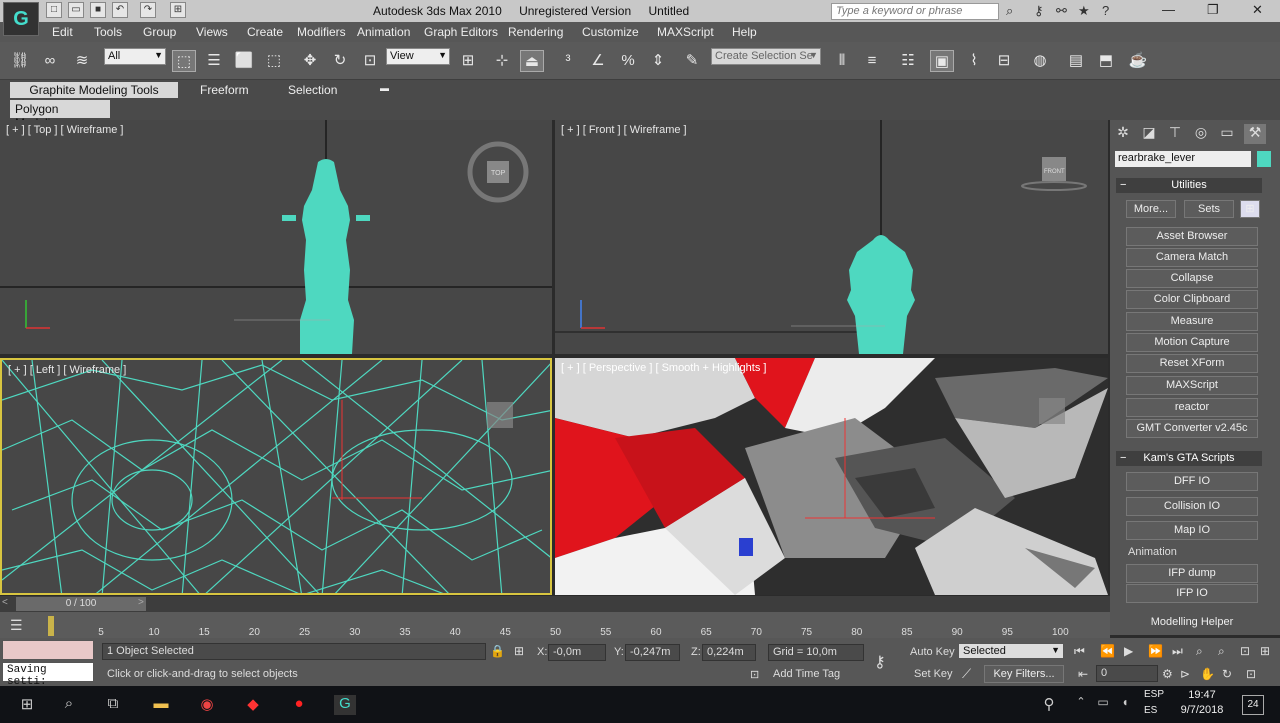 The height and width of the screenshot is (723, 1280). What do you see at coordinates (1105, 10) in the screenshot?
I see `help-icon: ?` at bounding box center [1105, 10].